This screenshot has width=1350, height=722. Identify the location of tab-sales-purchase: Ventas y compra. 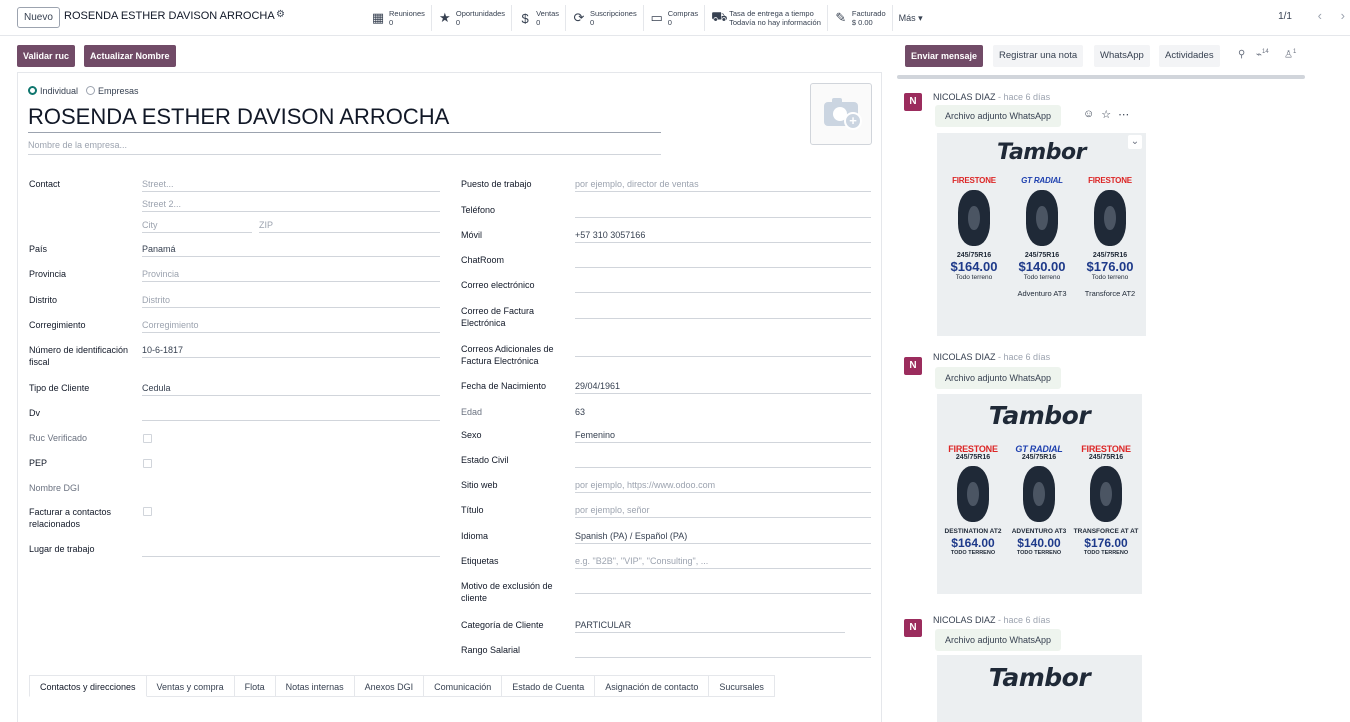
(190, 686).